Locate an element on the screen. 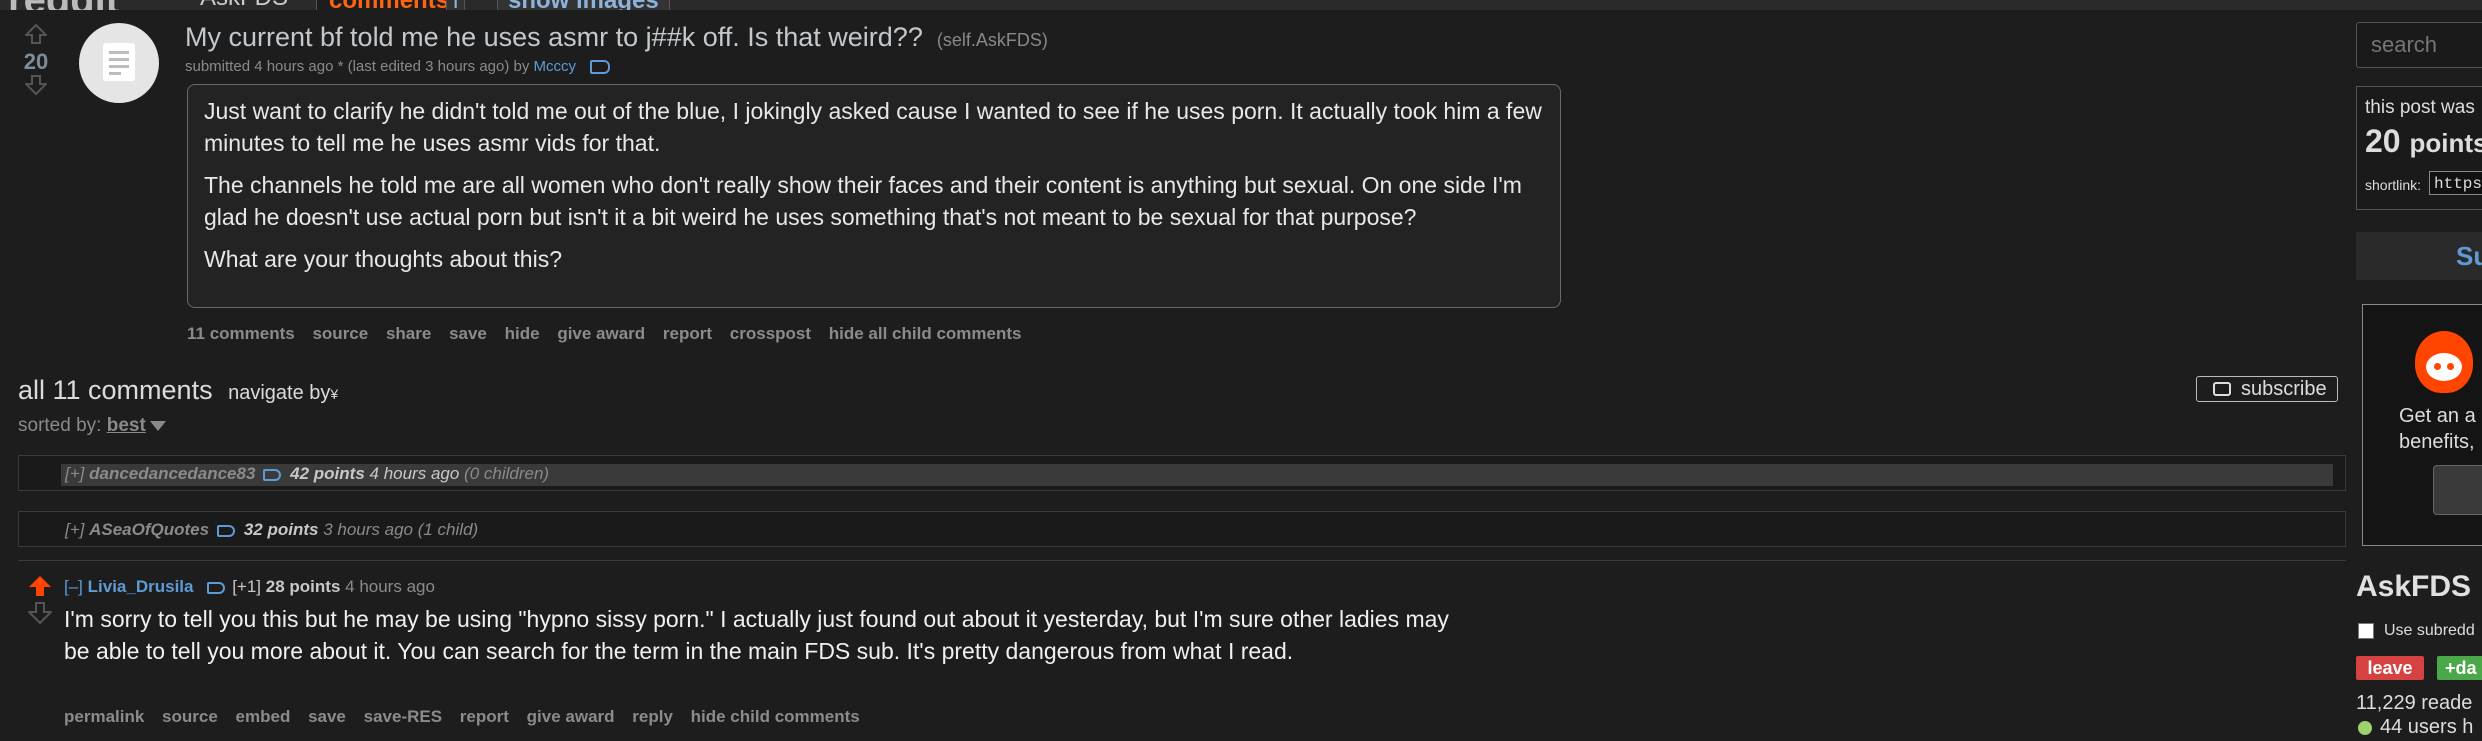 Image resolution: width=2482 pixels, height=741 pixels. checkbox is located at coordinates (2366, 630).